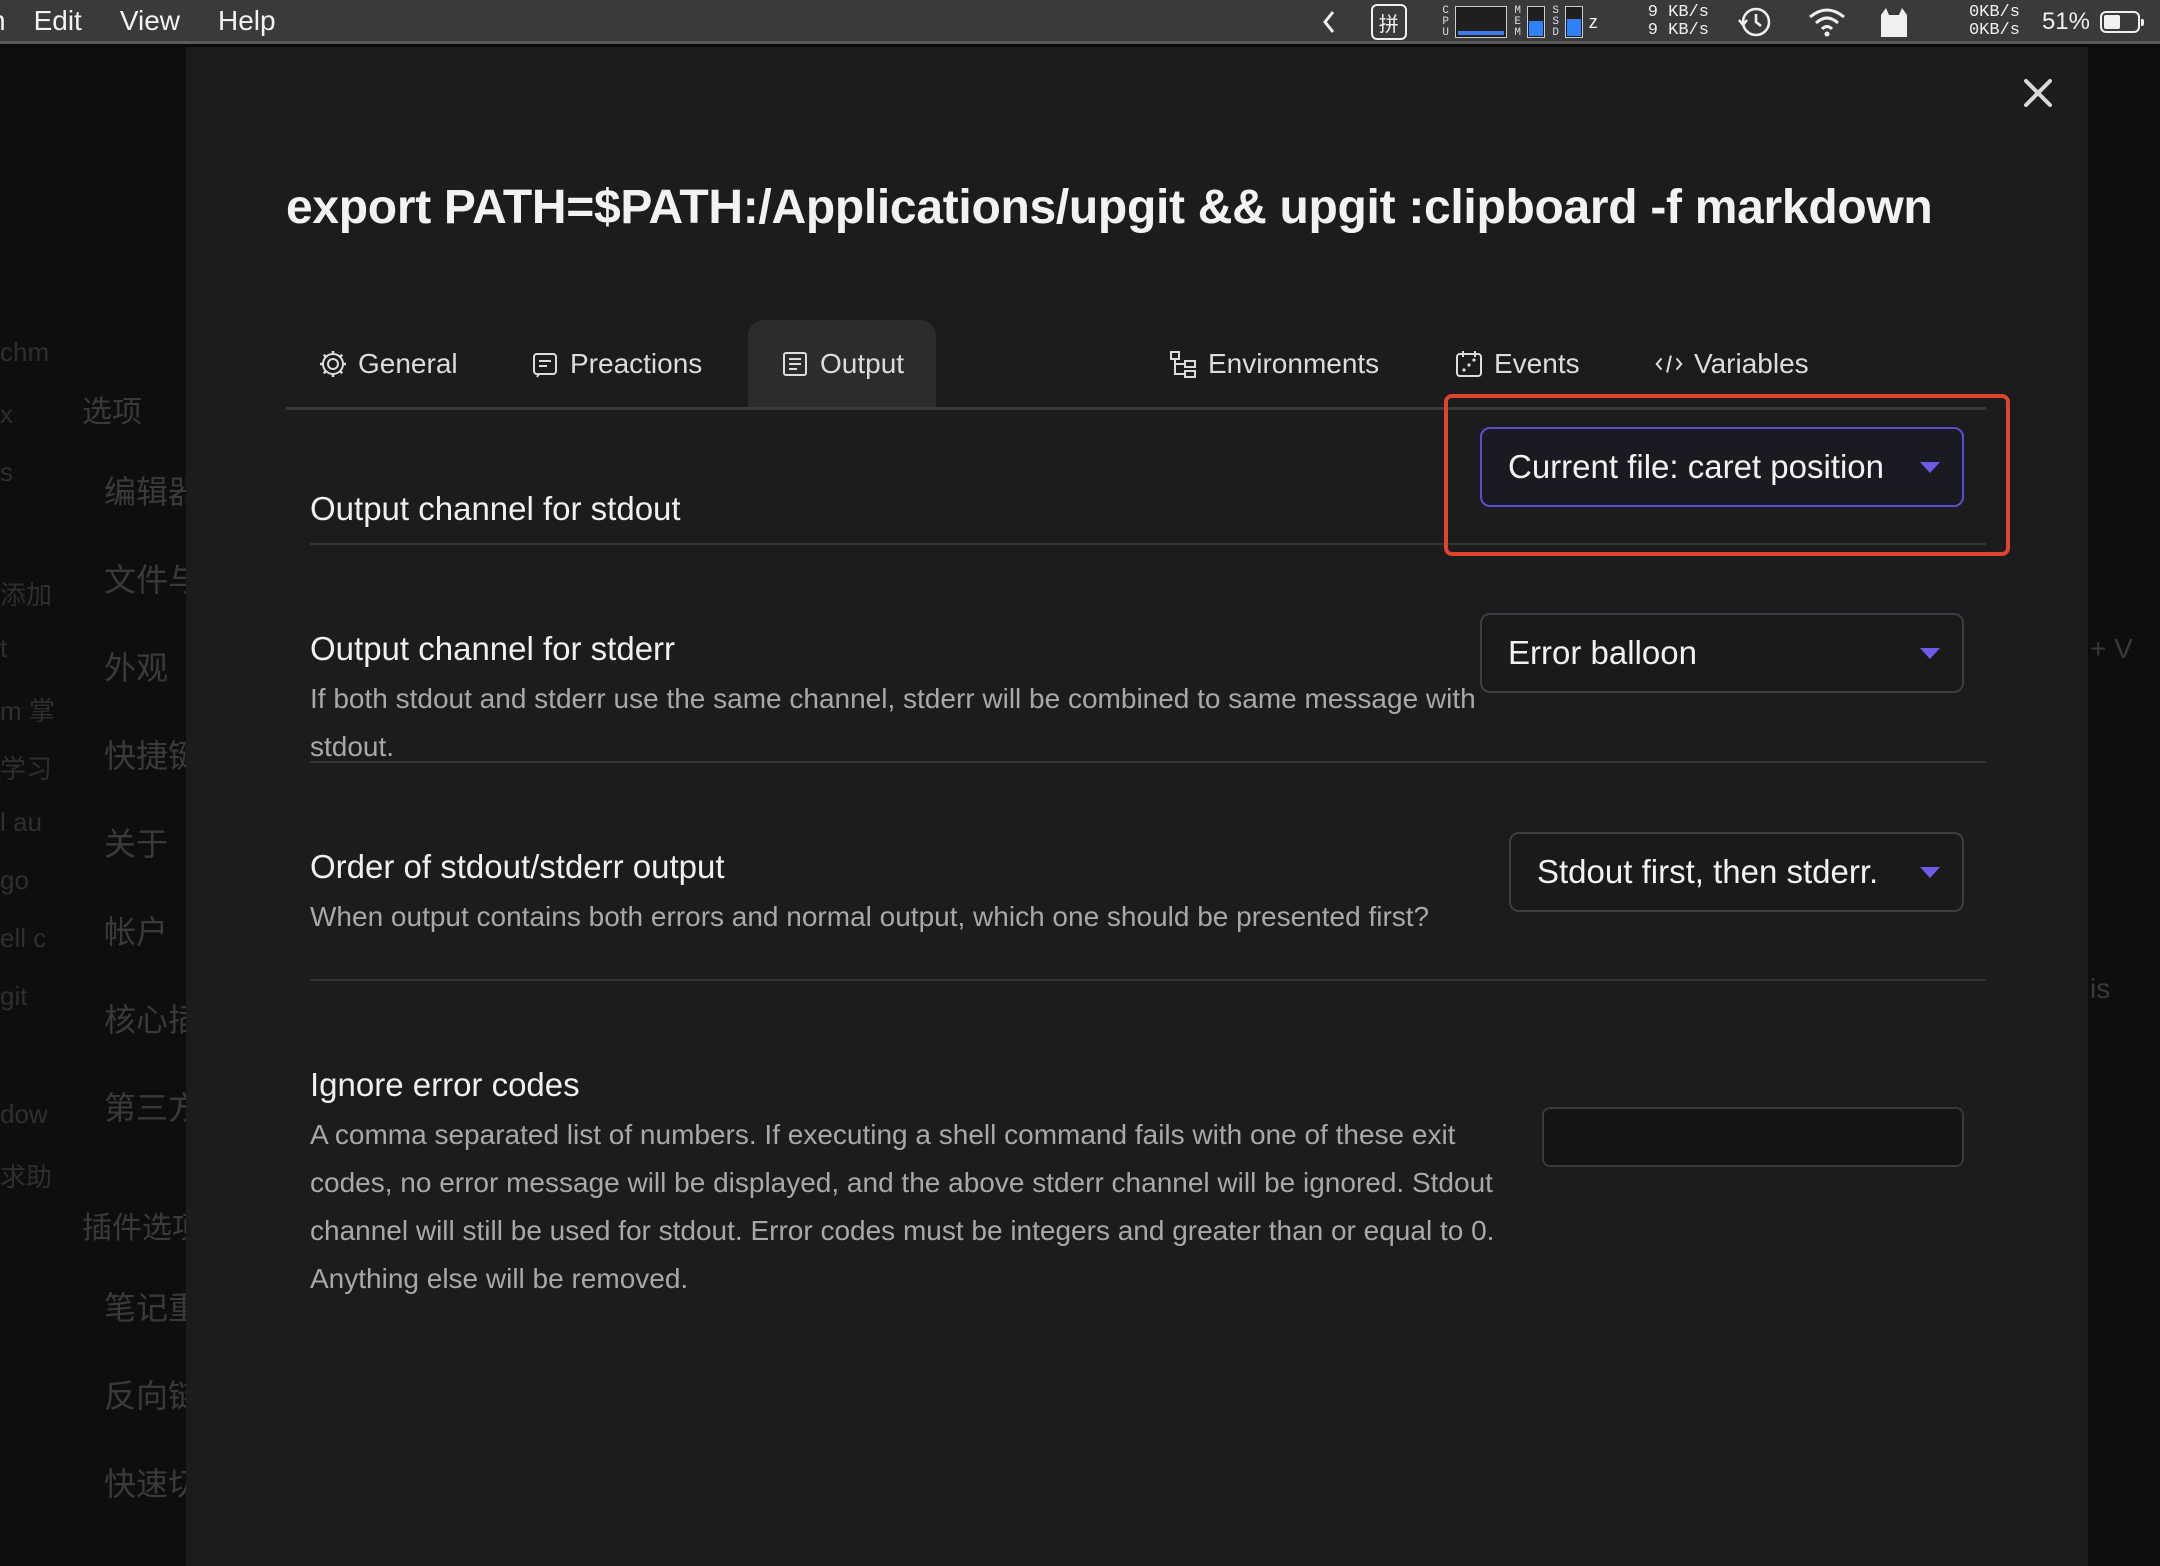 The image size is (2160, 1566). I want to click on disk-write: 0KB/s, so click(1994, 30).